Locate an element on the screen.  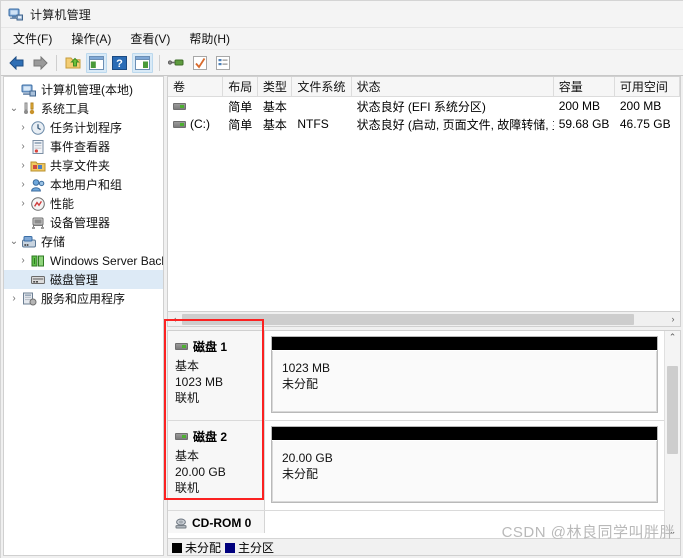
legend-label: 未分配 is located at coordinates (203, 547).